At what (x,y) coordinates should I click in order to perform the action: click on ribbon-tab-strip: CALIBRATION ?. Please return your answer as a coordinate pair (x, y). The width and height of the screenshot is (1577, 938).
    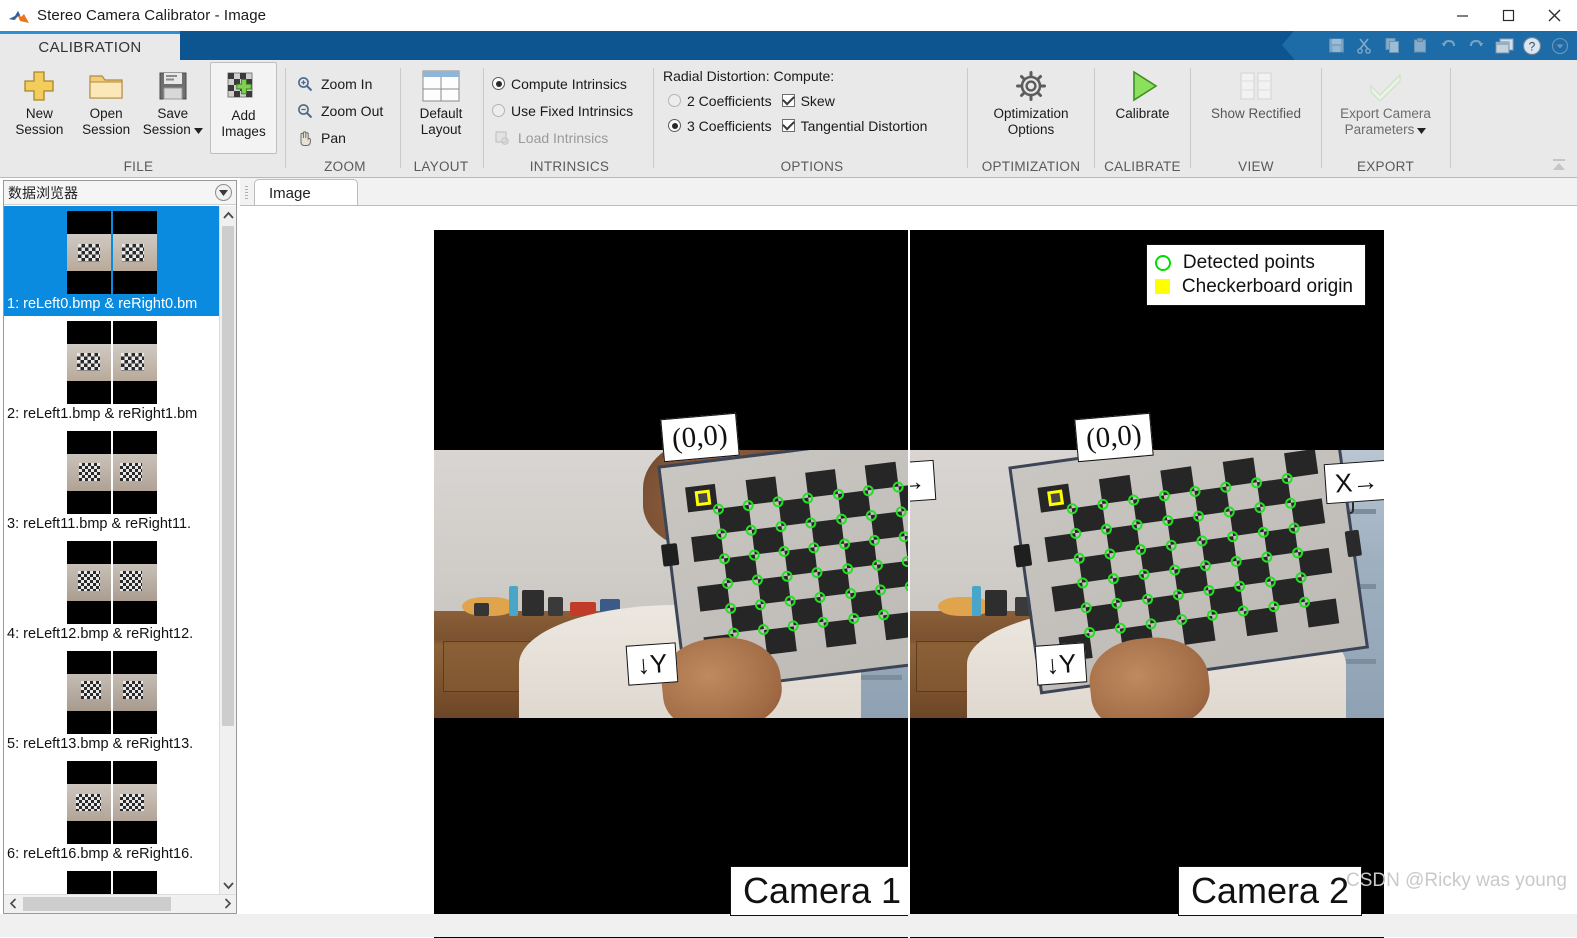
    Looking at the image, I should click on (788, 45).